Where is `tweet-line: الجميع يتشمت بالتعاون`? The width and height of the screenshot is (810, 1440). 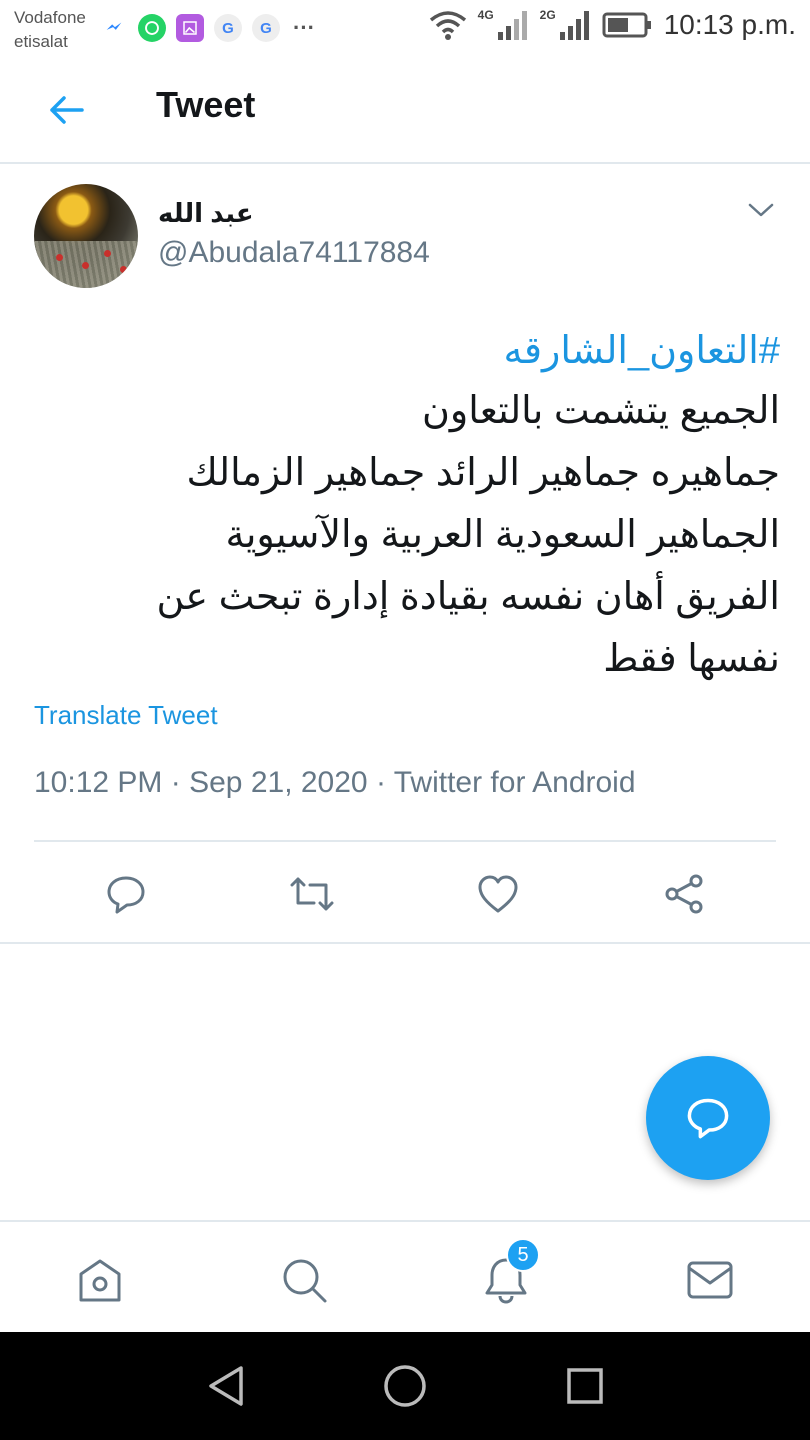 tweet-line: الجميع يتشمت بالتعاون is located at coordinates (600, 411).